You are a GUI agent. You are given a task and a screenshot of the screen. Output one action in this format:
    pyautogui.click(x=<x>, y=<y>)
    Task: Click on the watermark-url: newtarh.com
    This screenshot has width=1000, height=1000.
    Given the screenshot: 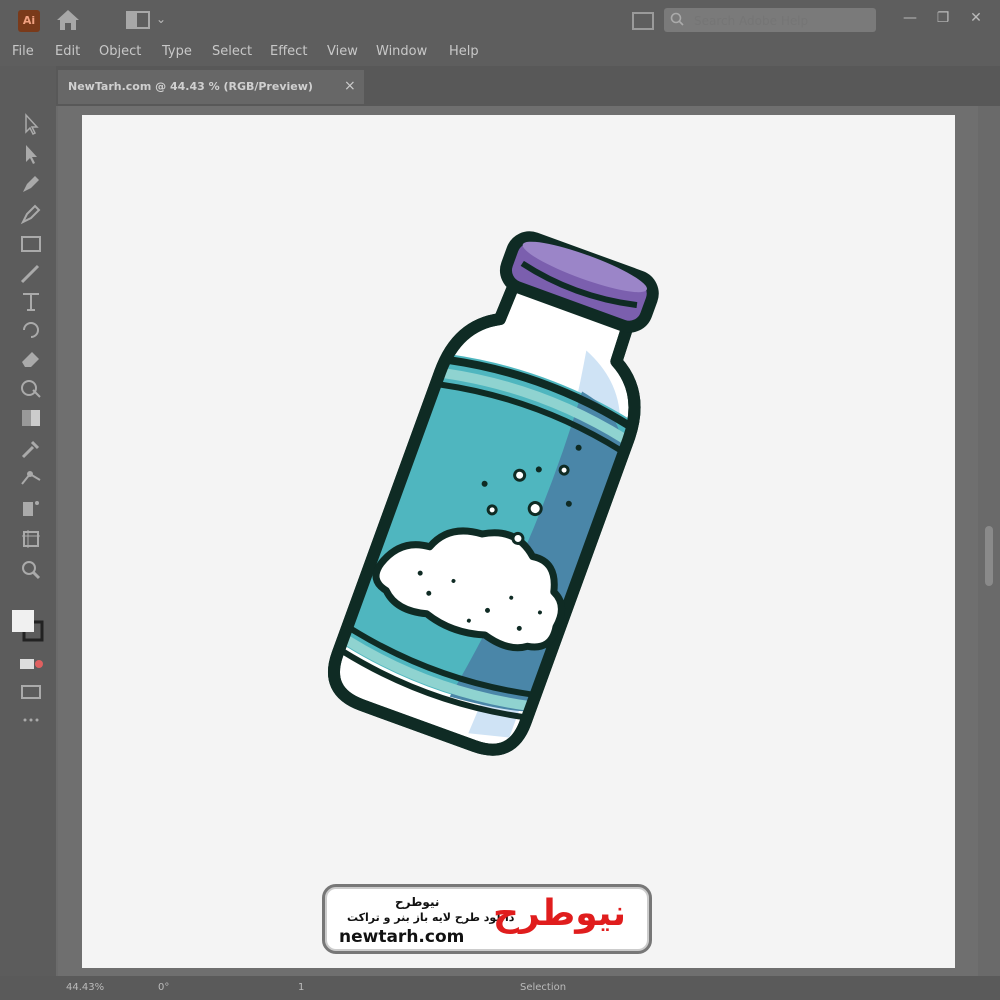 What is the action you would take?
    pyautogui.click(x=402, y=937)
    